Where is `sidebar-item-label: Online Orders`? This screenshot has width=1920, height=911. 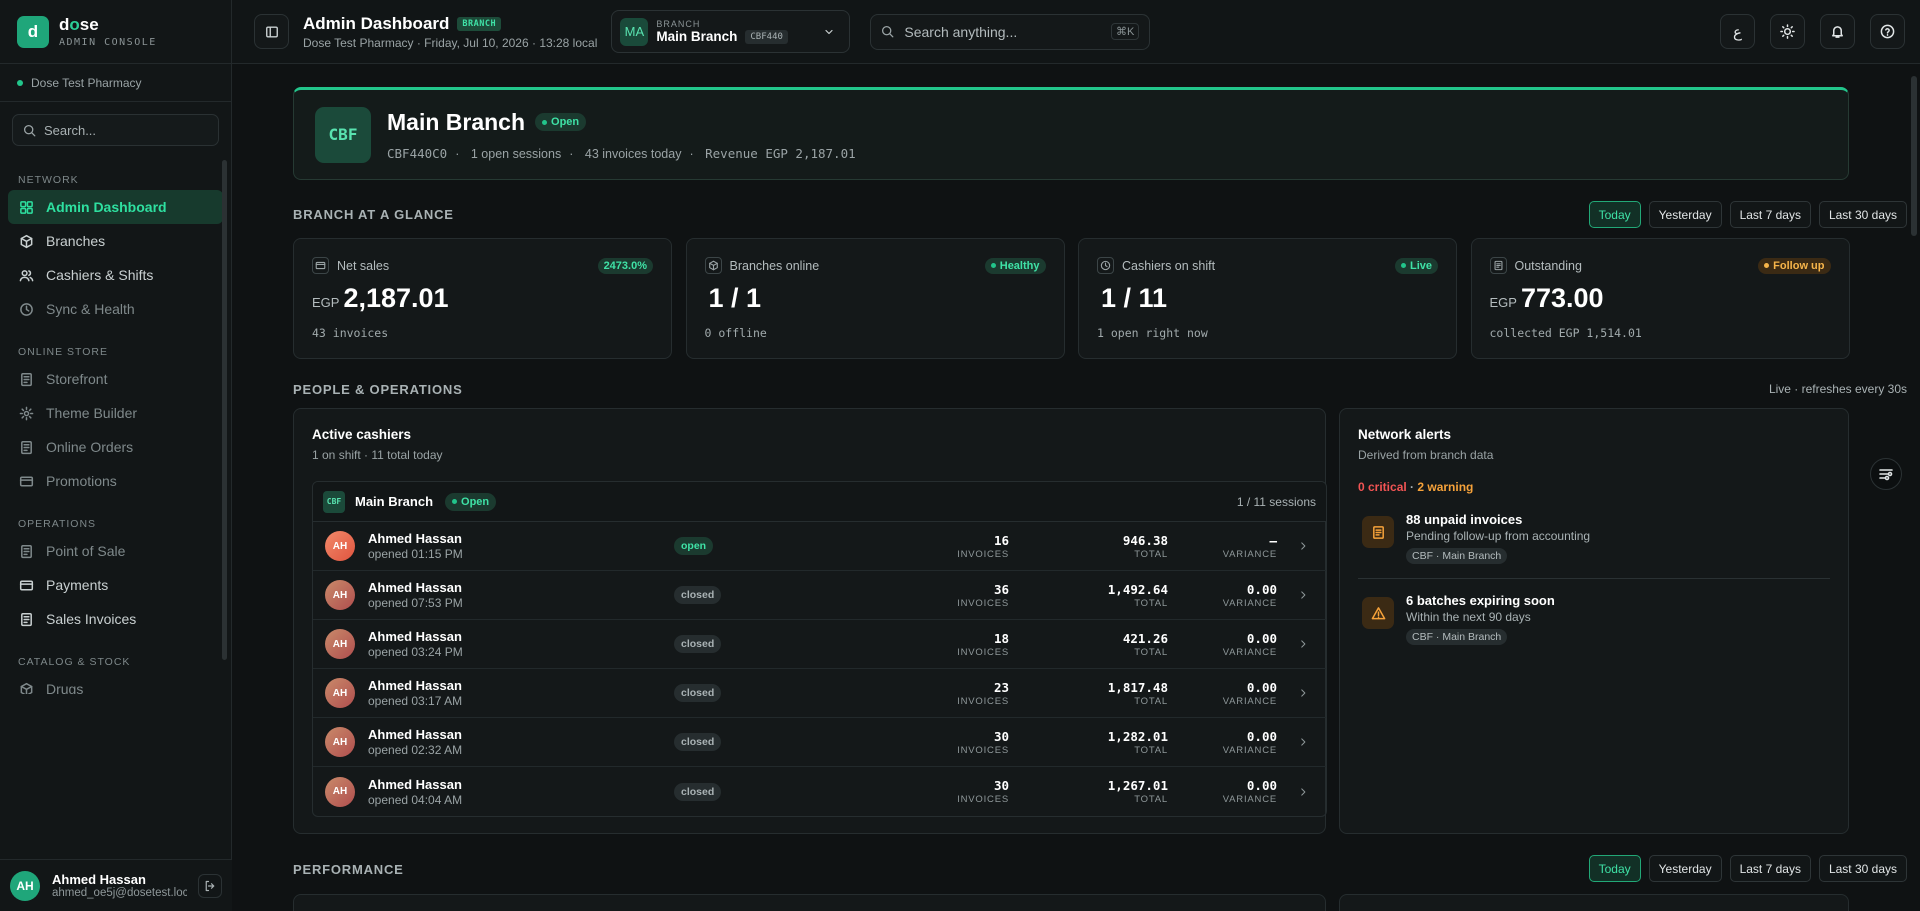
sidebar-item-label: Online Orders is located at coordinates (90, 447).